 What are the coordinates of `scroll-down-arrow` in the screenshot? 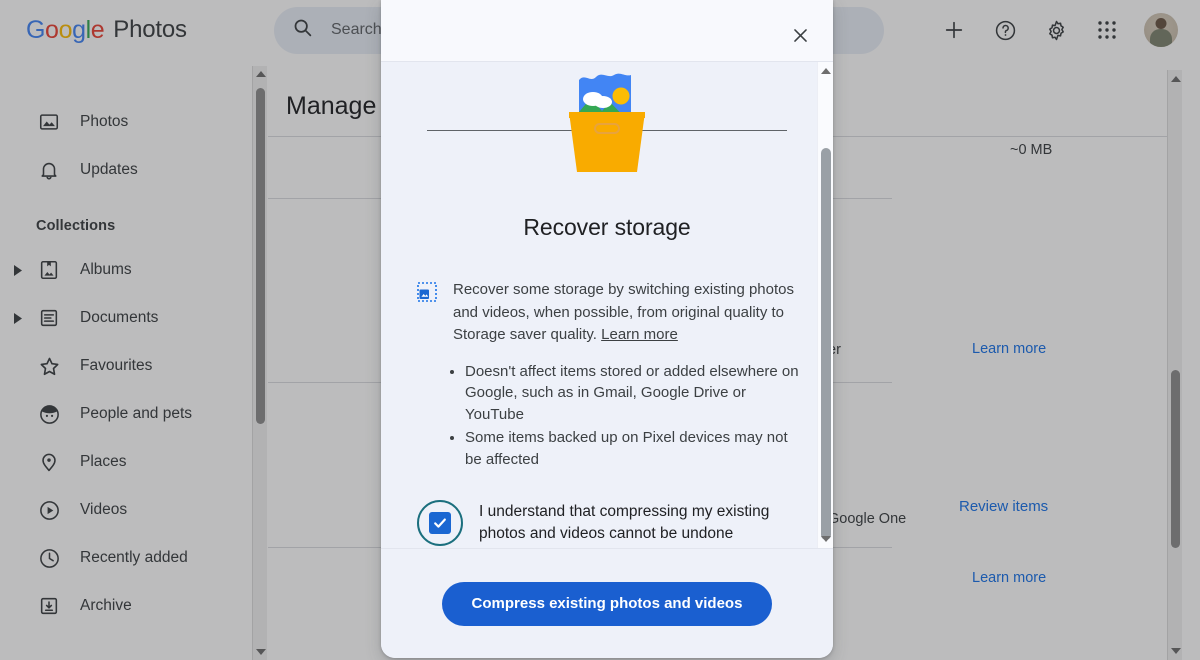 It's located at (826, 539).